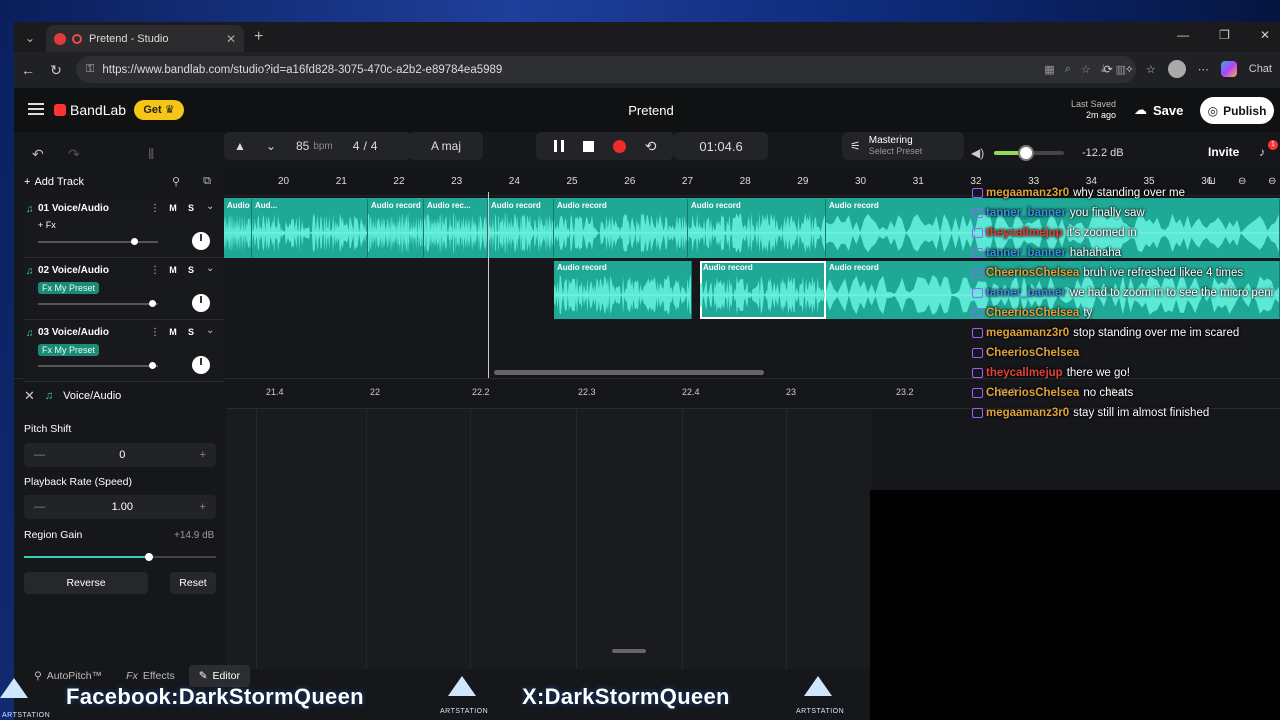 The width and height of the screenshot is (1280, 720). What do you see at coordinates (258, 37) in the screenshot?
I see `new-tab-icon: +` at bounding box center [258, 37].